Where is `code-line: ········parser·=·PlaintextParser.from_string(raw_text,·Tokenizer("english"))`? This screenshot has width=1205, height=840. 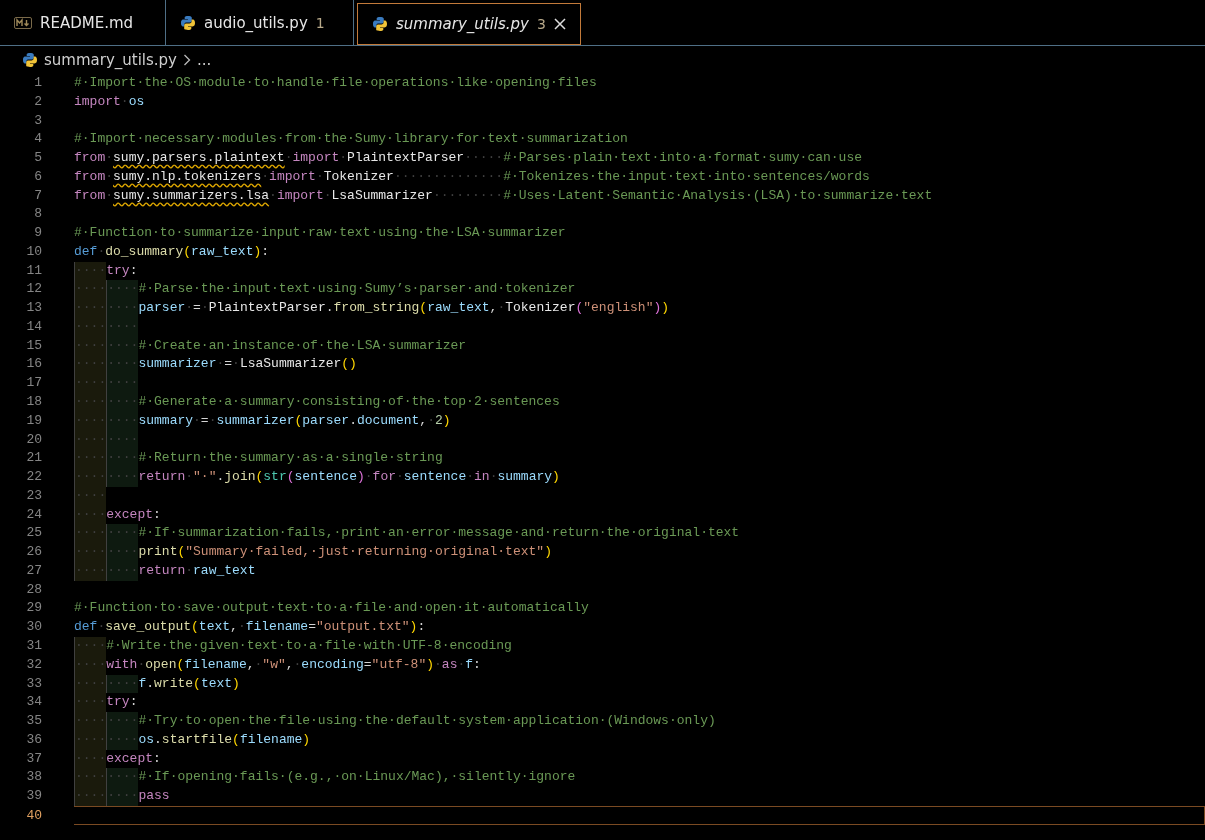
code-line: ········parser·=·PlaintextParser.from_string(raw_text,·Tokenizer("english")) is located at coordinates (372, 308).